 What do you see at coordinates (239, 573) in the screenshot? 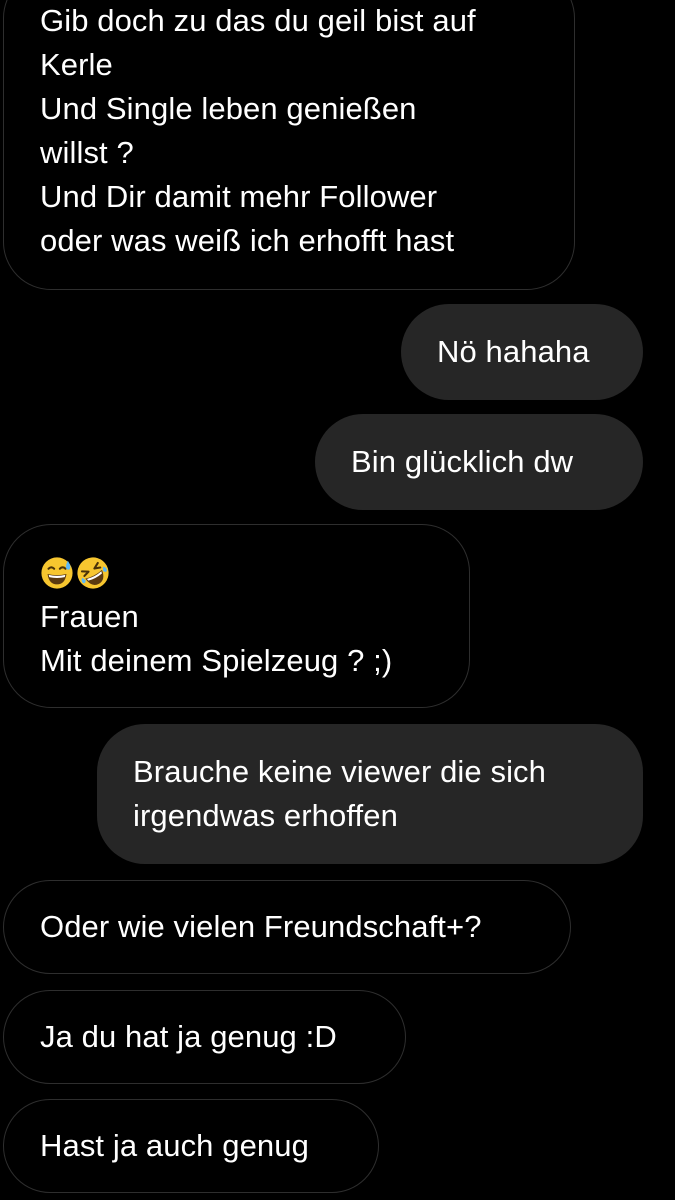
I see `emoji-row` at bounding box center [239, 573].